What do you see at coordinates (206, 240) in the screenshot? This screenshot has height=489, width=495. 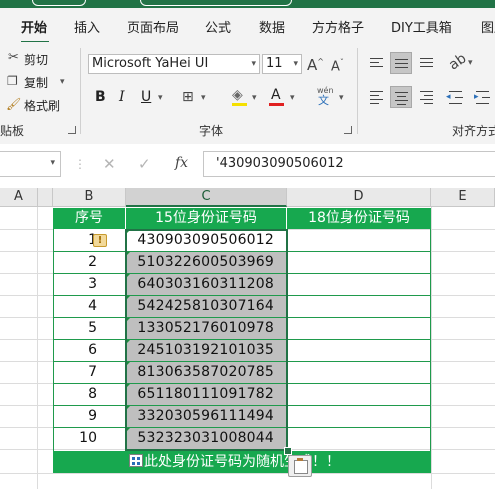 I see `id15-cell: 430903090506012` at bounding box center [206, 240].